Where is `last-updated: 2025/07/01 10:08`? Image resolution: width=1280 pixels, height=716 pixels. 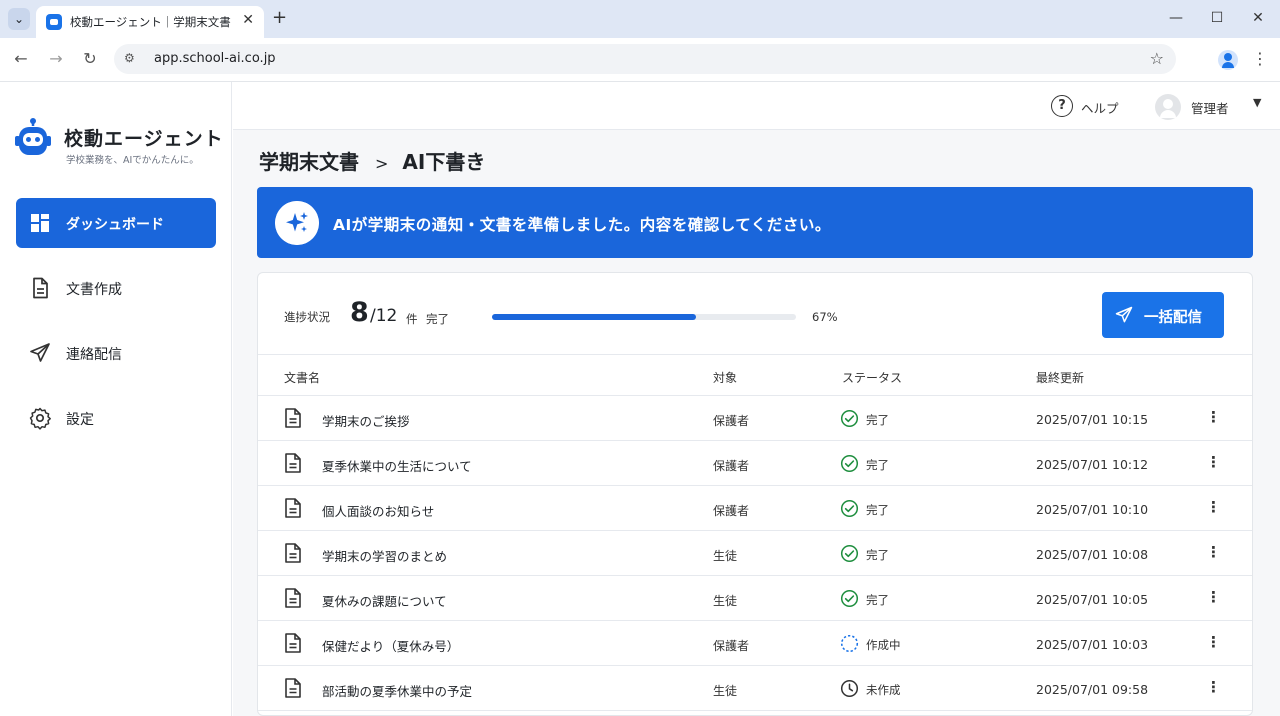
last-updated: 2025/07/01 10:08 is located at coordinates (1092, 554).